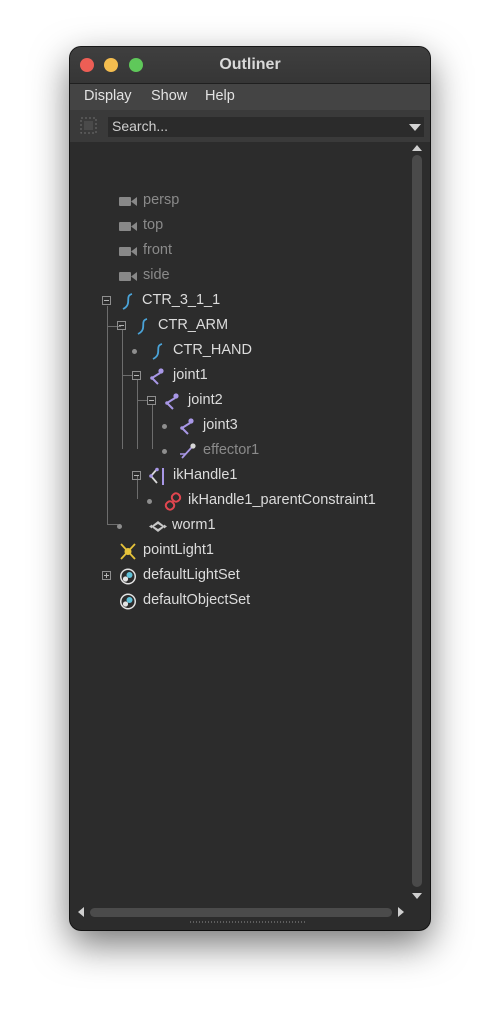 Image resolution: width=500 pixels, height=1024 pixels. I want to click on vertical-scroll-thumb, so click(417, 521).